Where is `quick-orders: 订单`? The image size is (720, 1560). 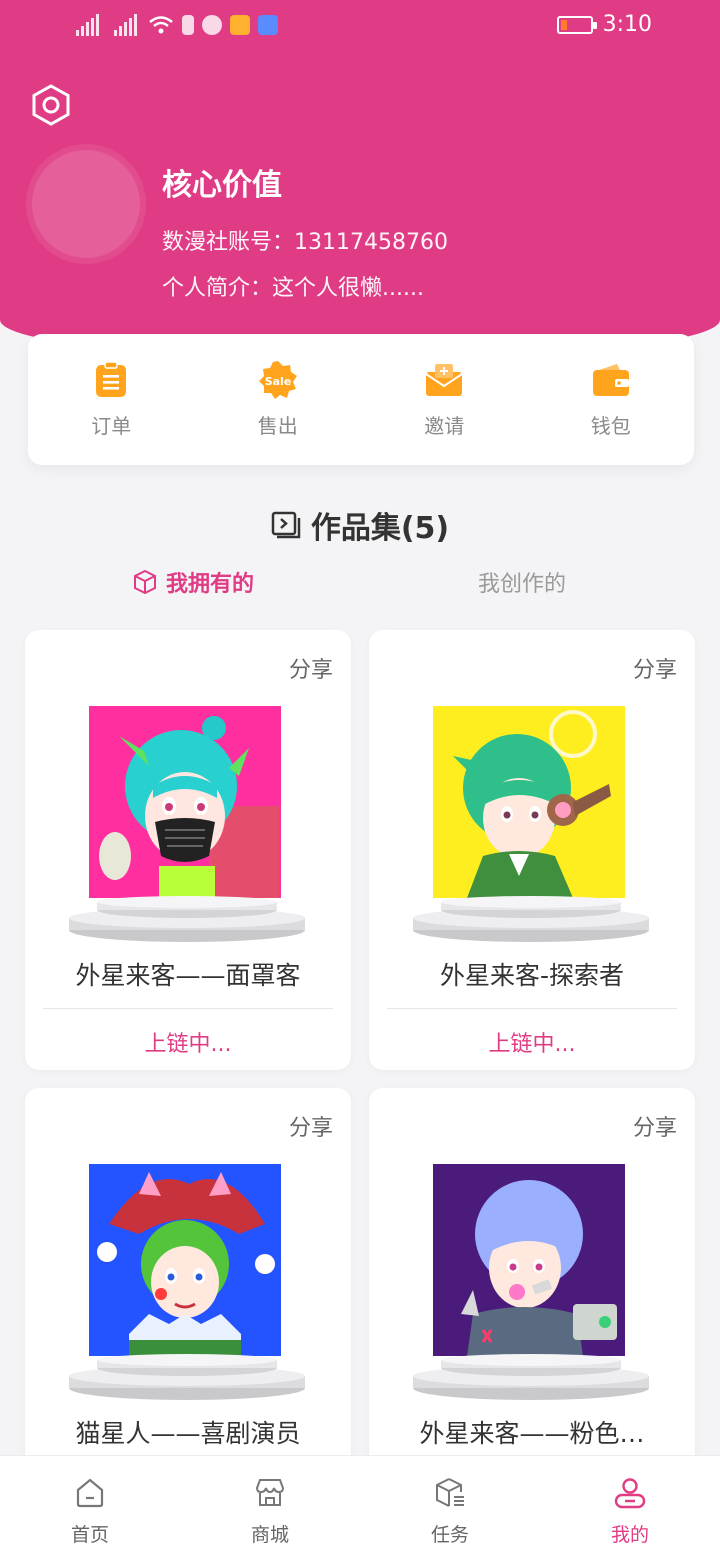 quick-orders: 订单 is located at coordinates (111, 399).